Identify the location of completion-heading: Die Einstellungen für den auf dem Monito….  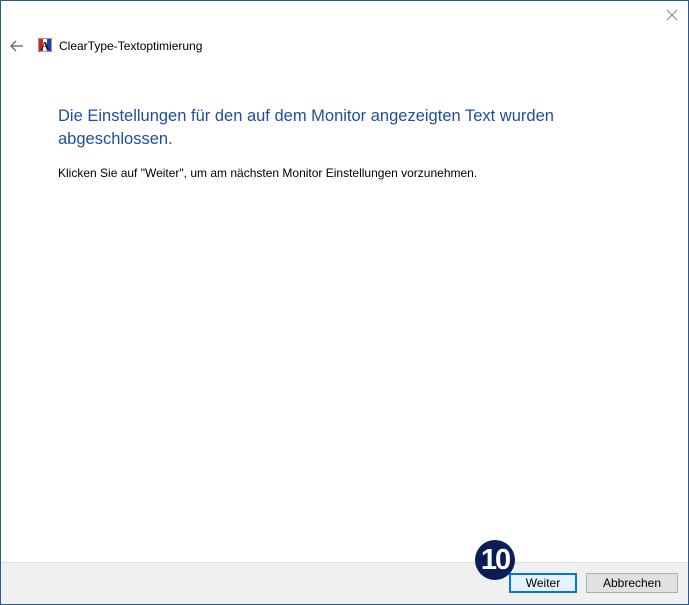
(306, 127).